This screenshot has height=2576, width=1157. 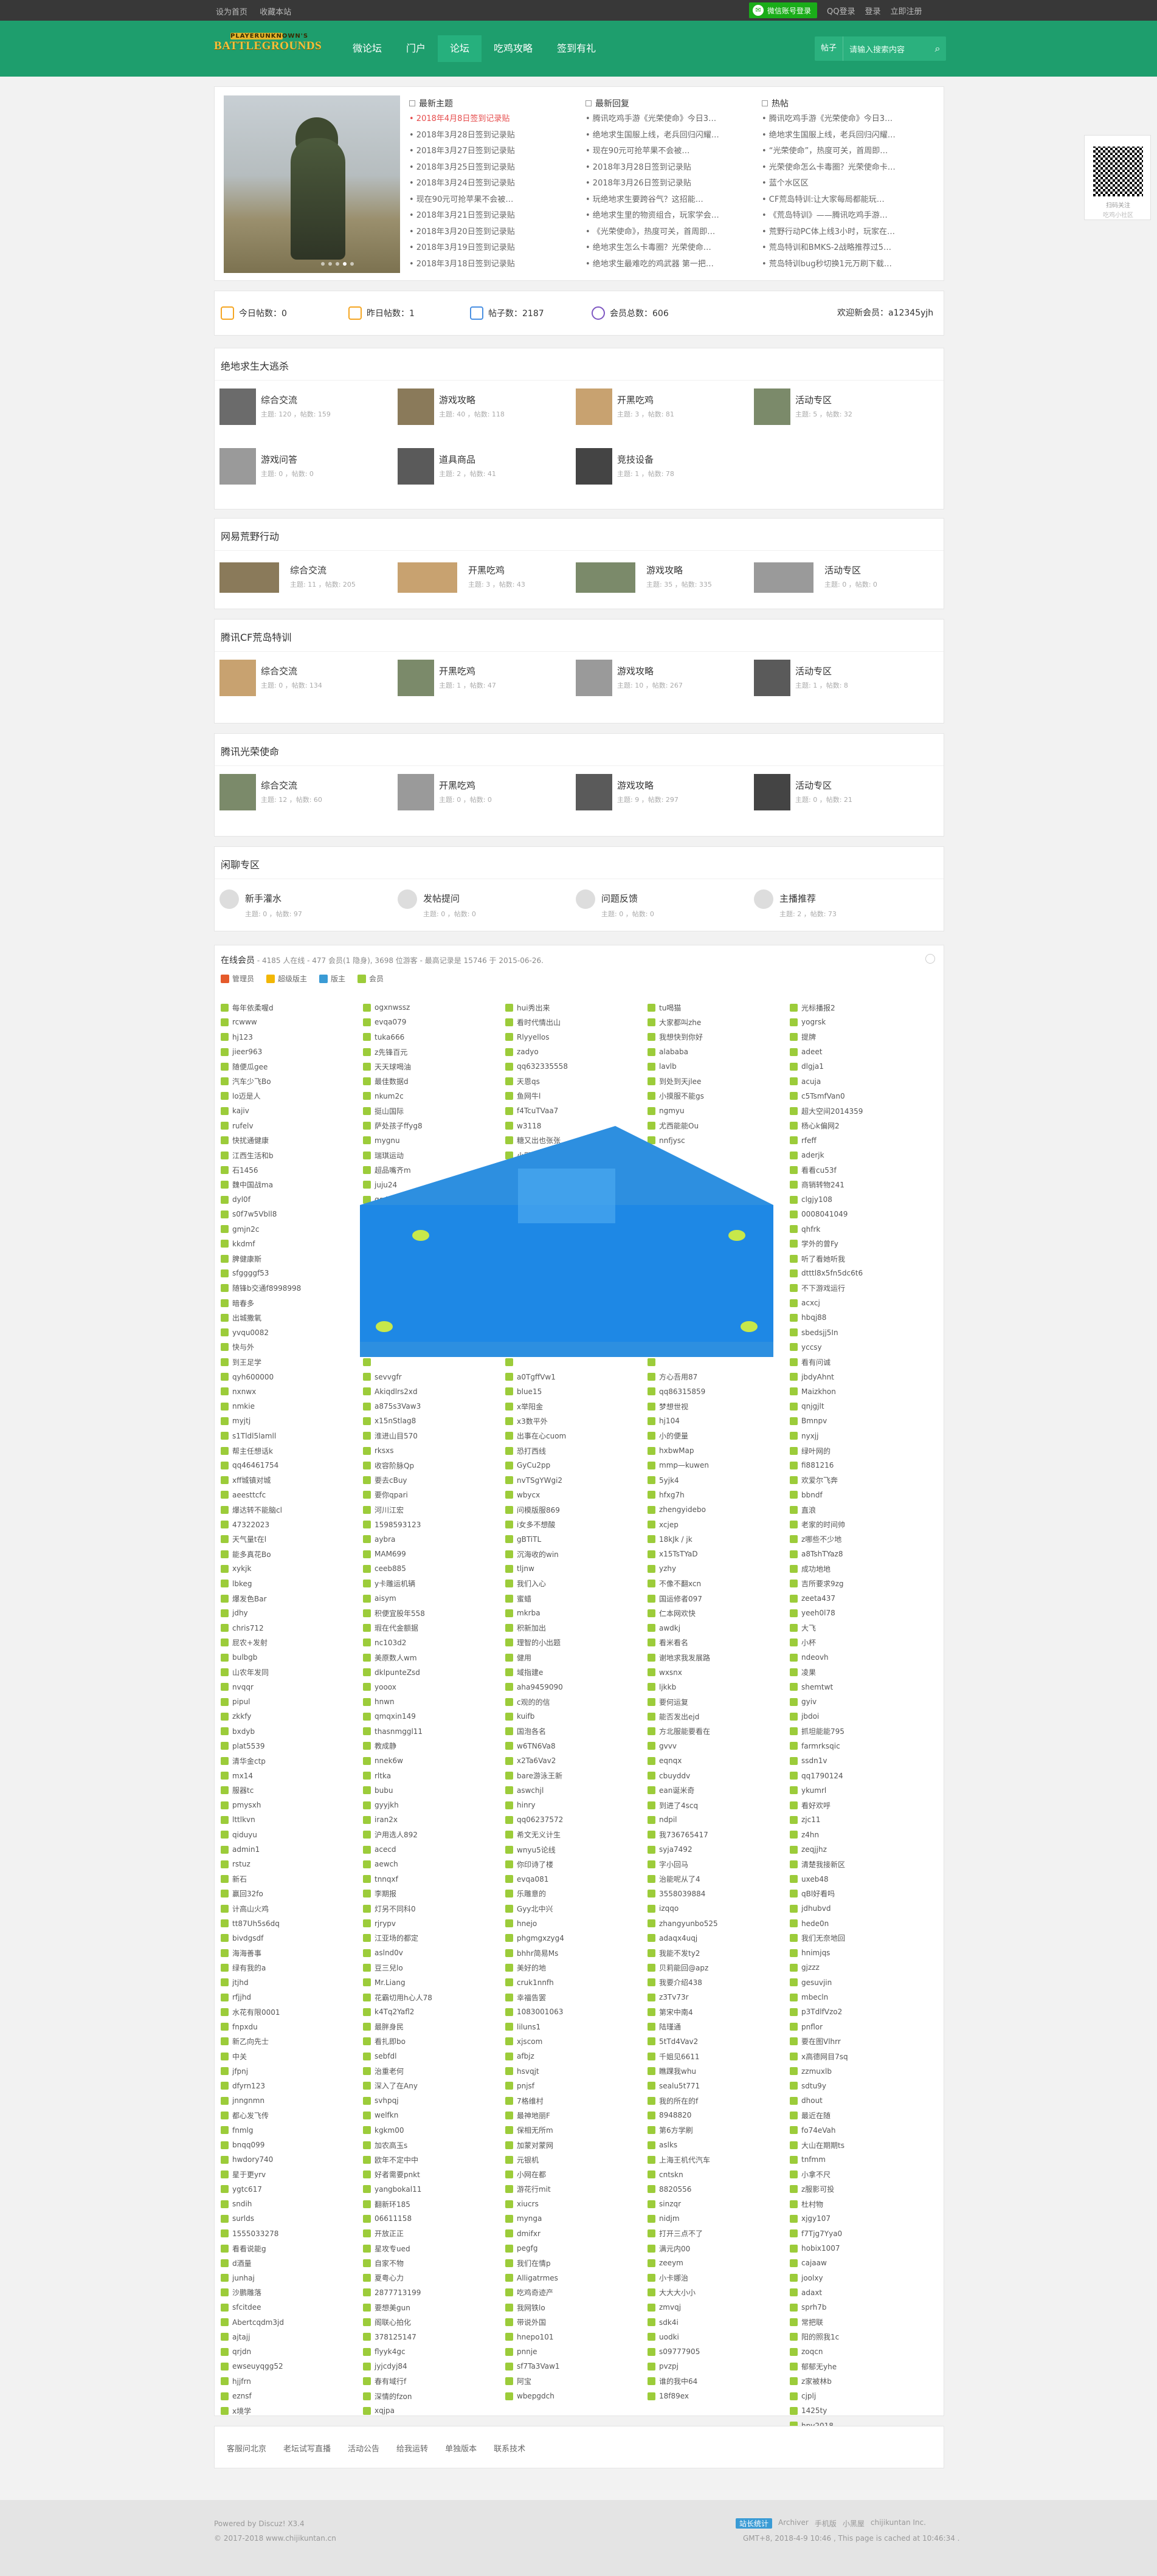 What do you see at coordinates (433, 2086) in the screenshot?
I see `member-entry: 深入了在Any` at bounding box center [433, 2086].